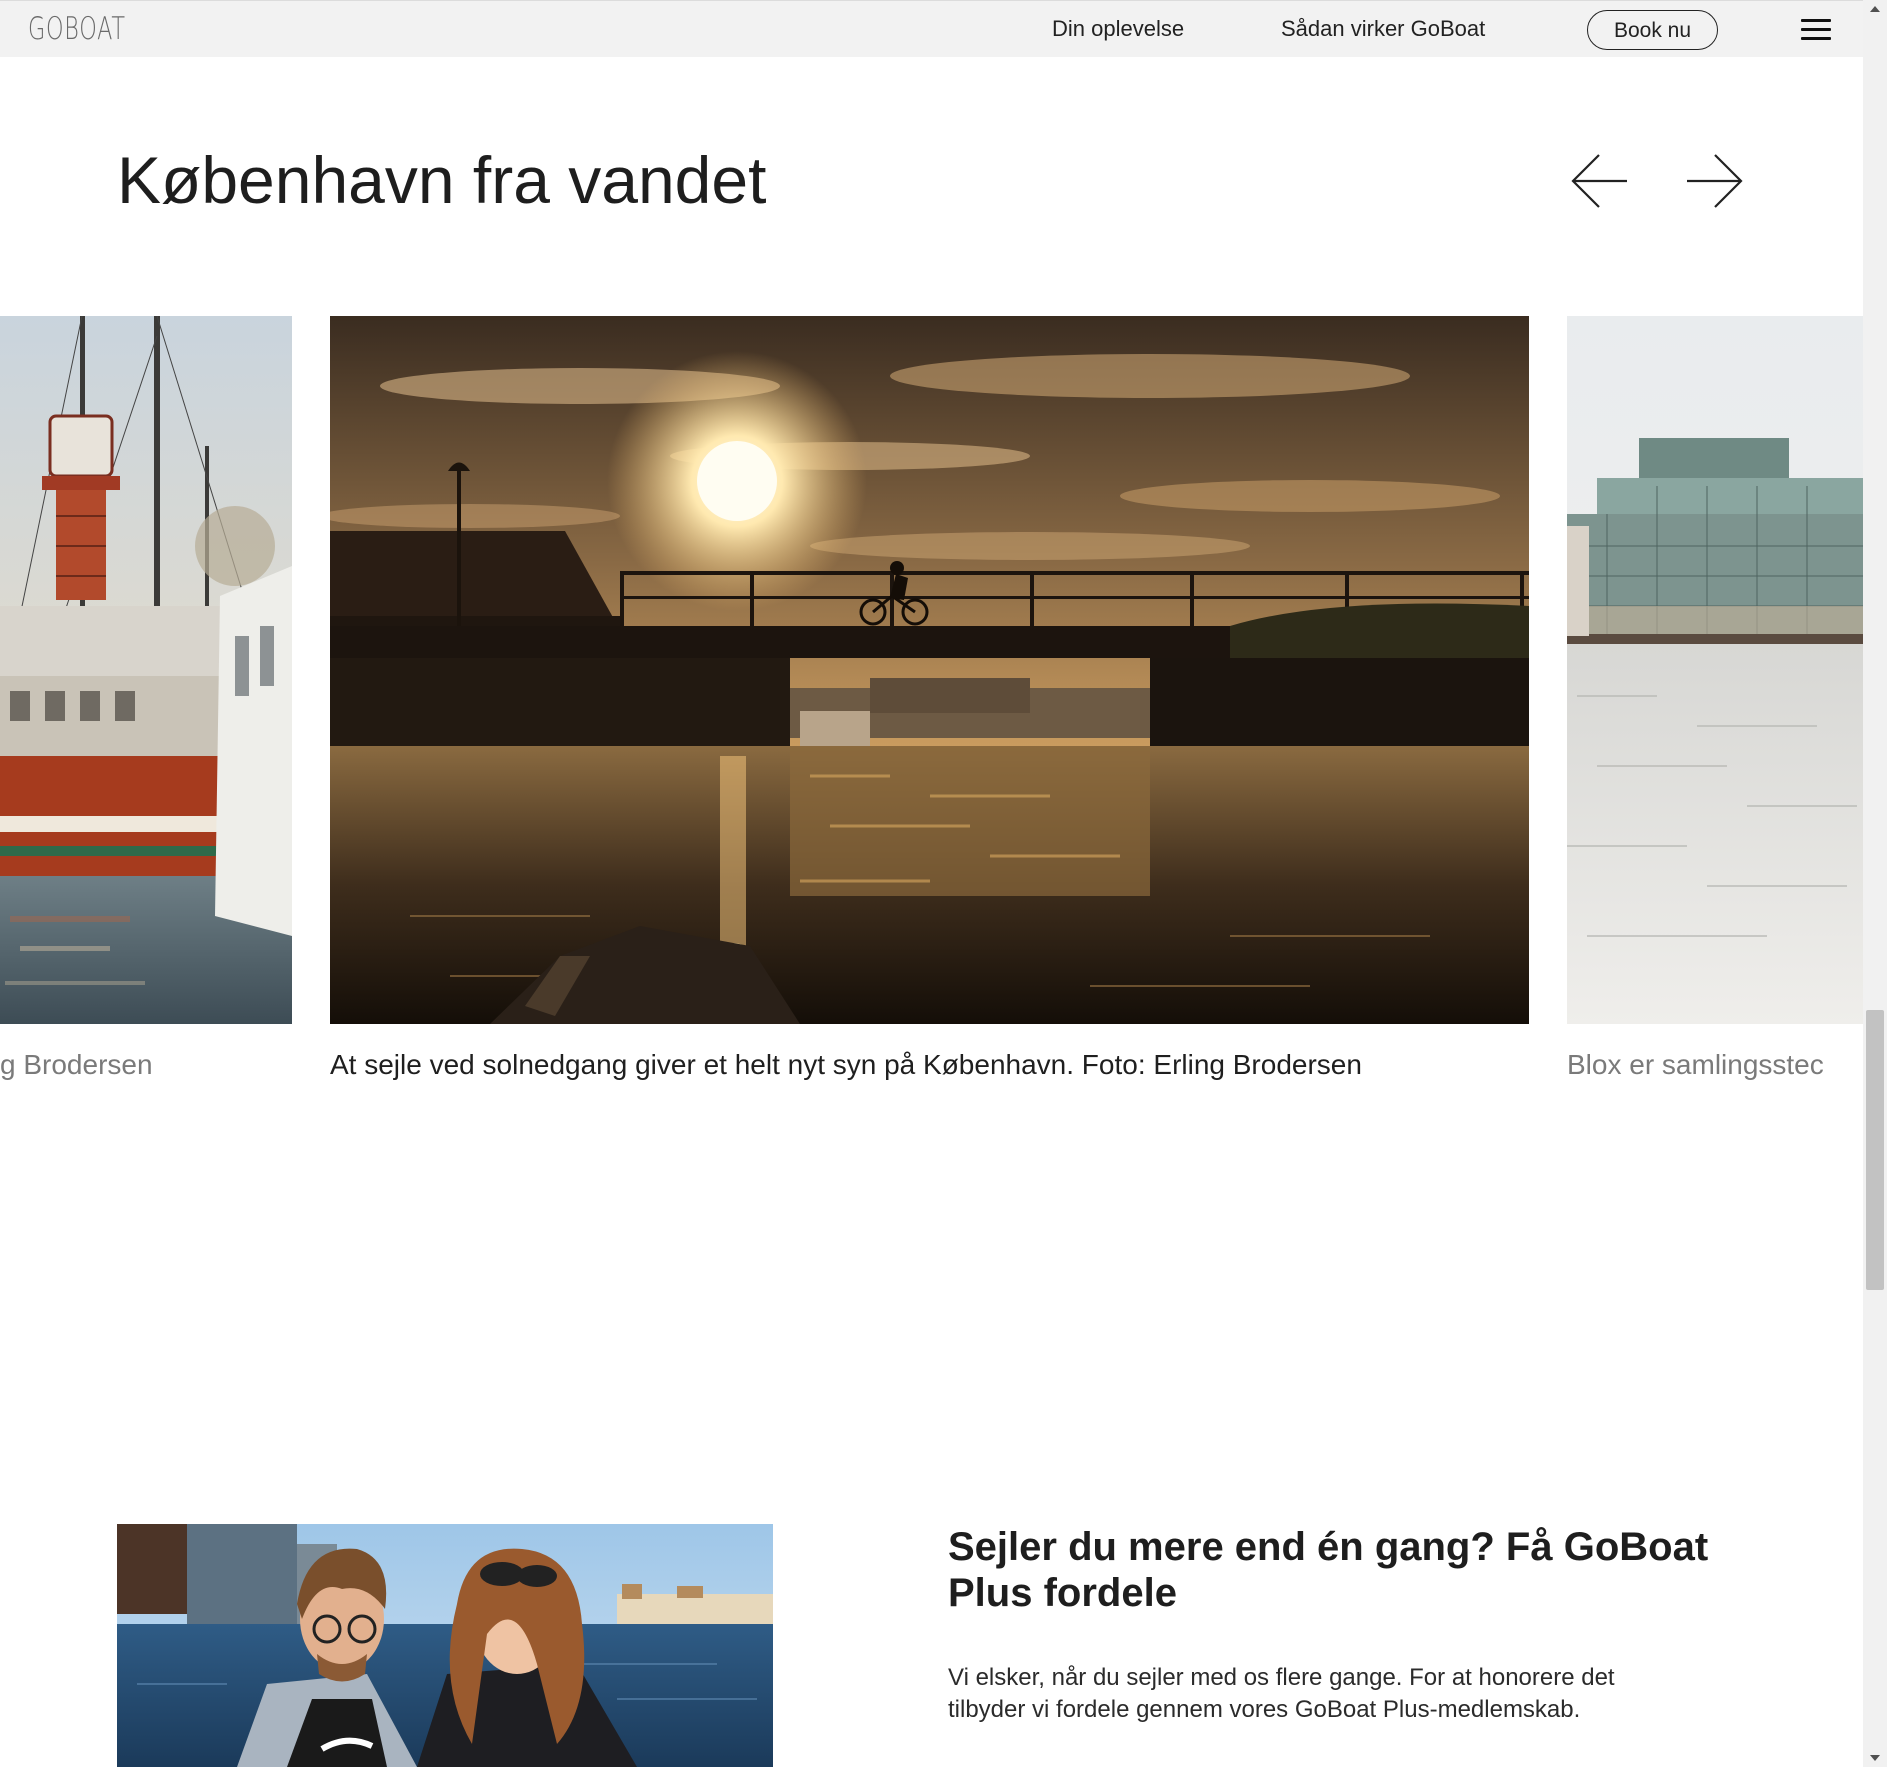  I want to click on slide-caption-right: Blox er samlingsstec, so click(1695, 1064).